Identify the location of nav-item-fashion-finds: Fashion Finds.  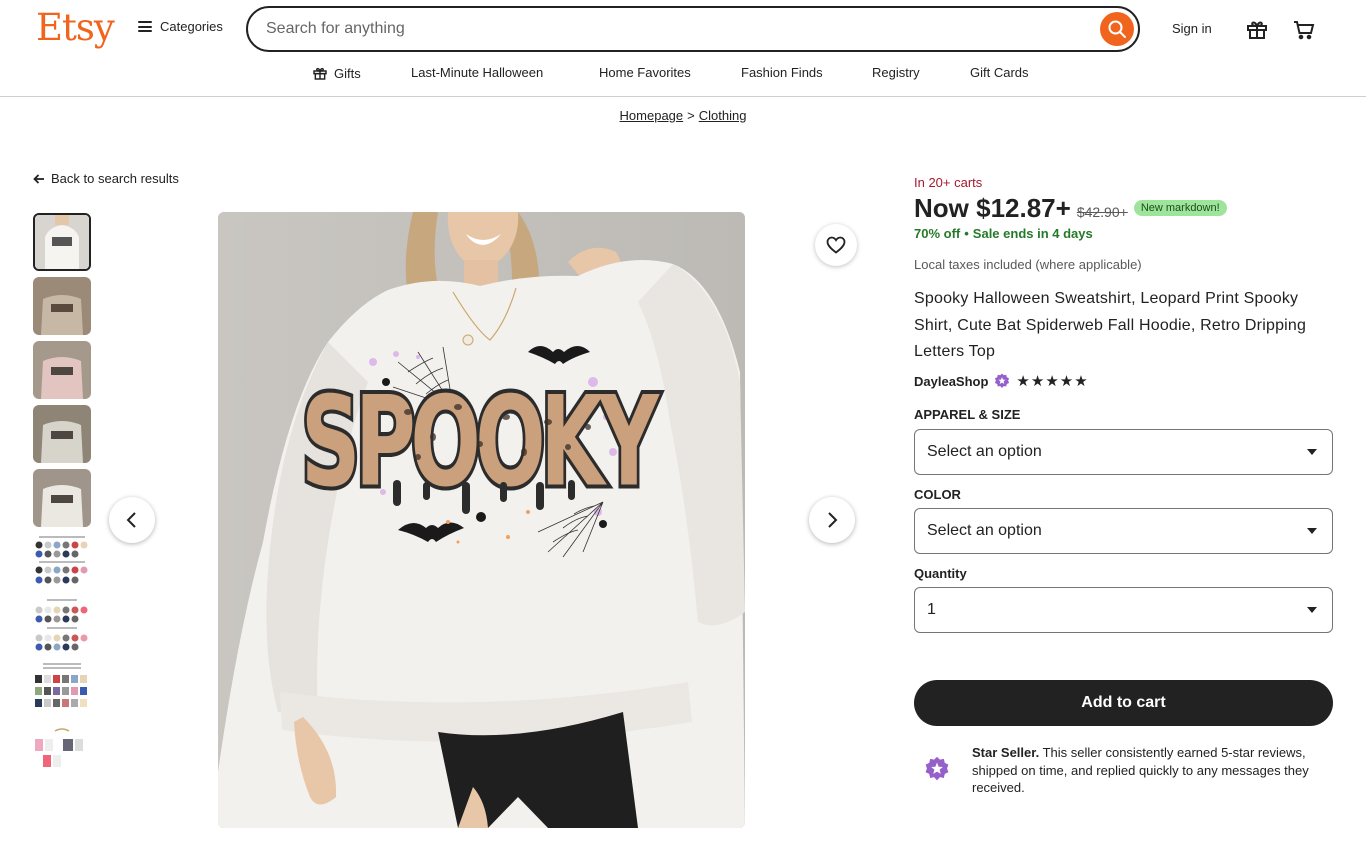
(782, 72).